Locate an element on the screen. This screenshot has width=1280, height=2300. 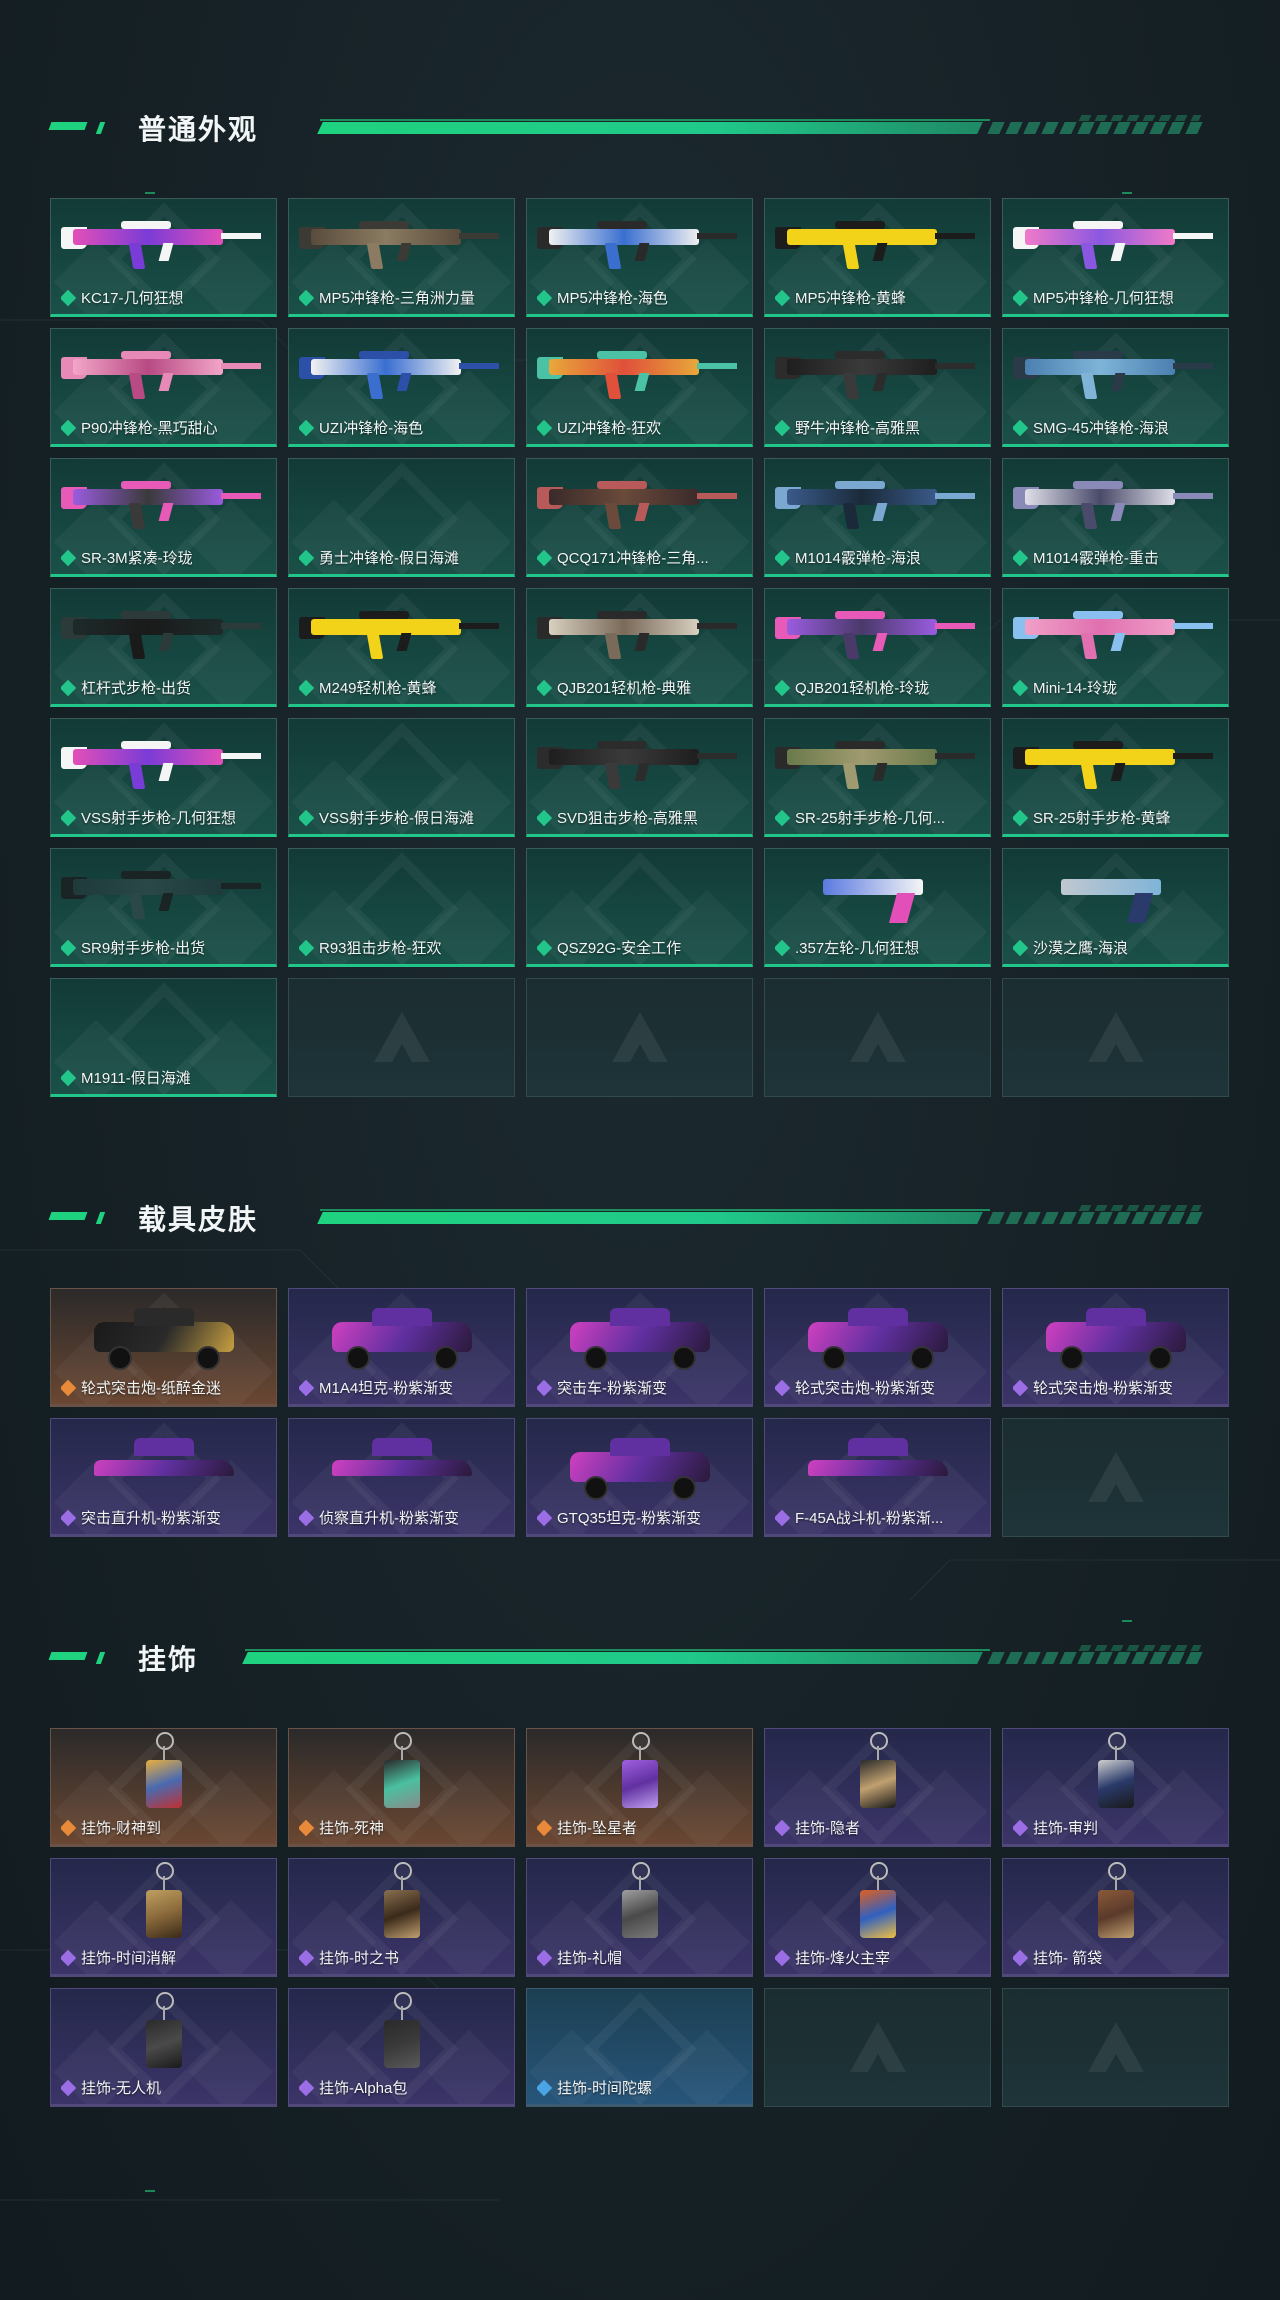
item-name: 挂饰-Alpha包 is located at coordinates (363, 2088).